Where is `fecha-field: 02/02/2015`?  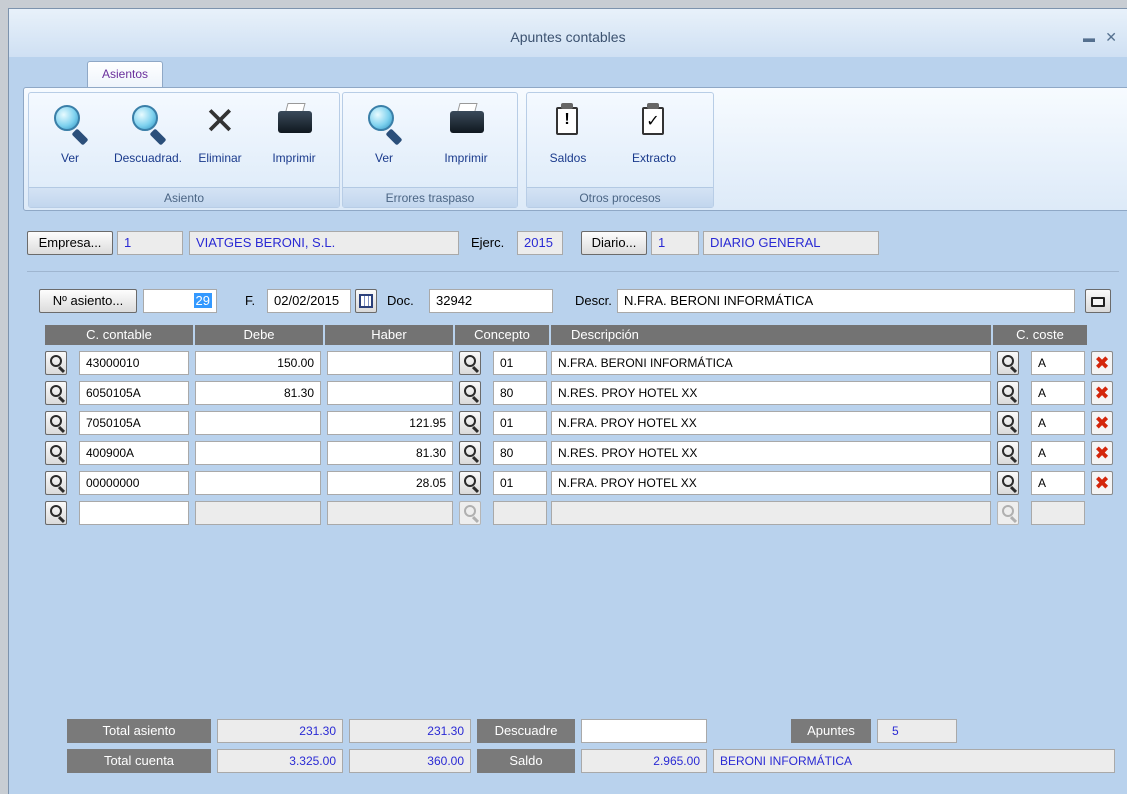
fecha-field: 02/02/2015 is located at coordinates (309, 301).